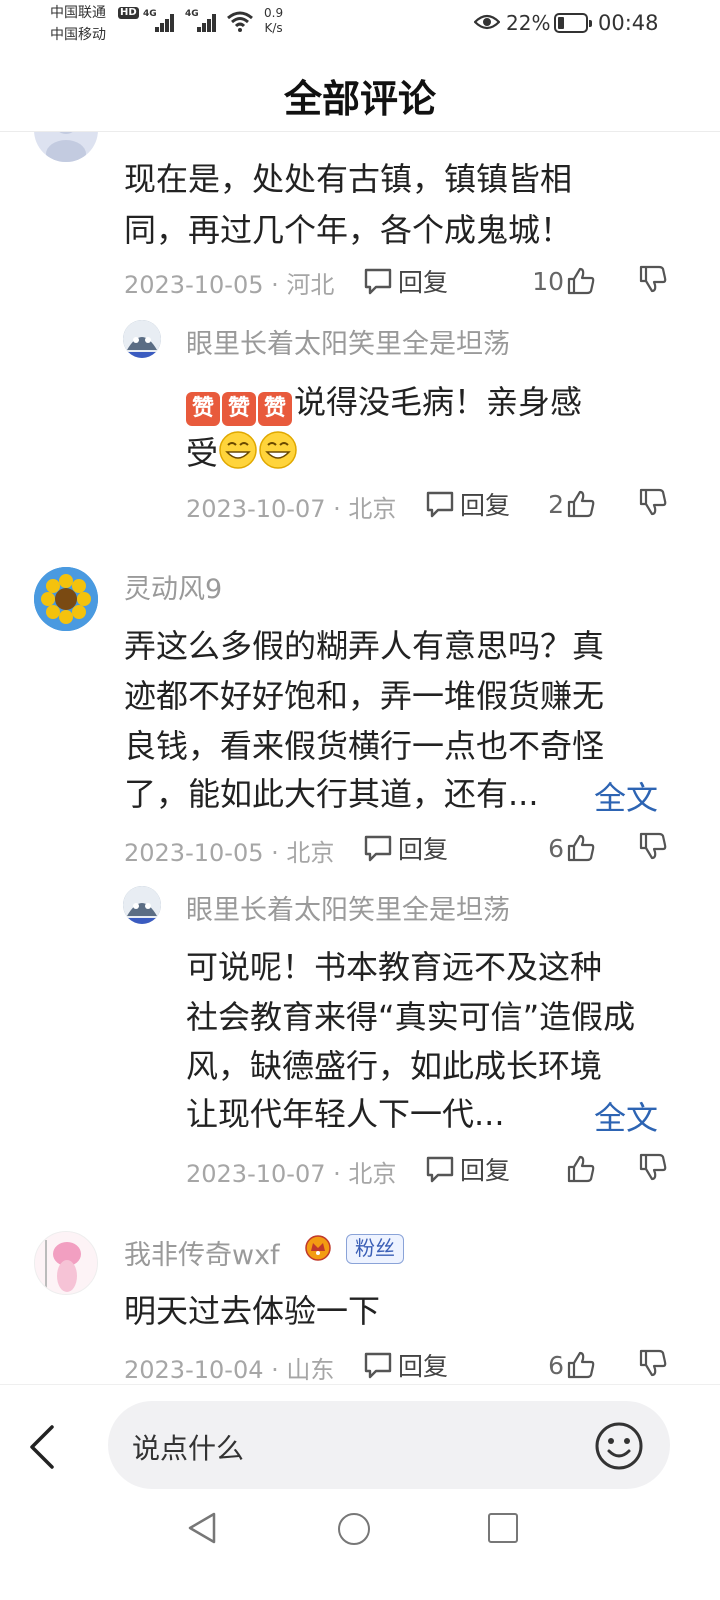  I want to click on comment-text: 现在是，处处有古镇，镇镇皆相, so click(348, 179).